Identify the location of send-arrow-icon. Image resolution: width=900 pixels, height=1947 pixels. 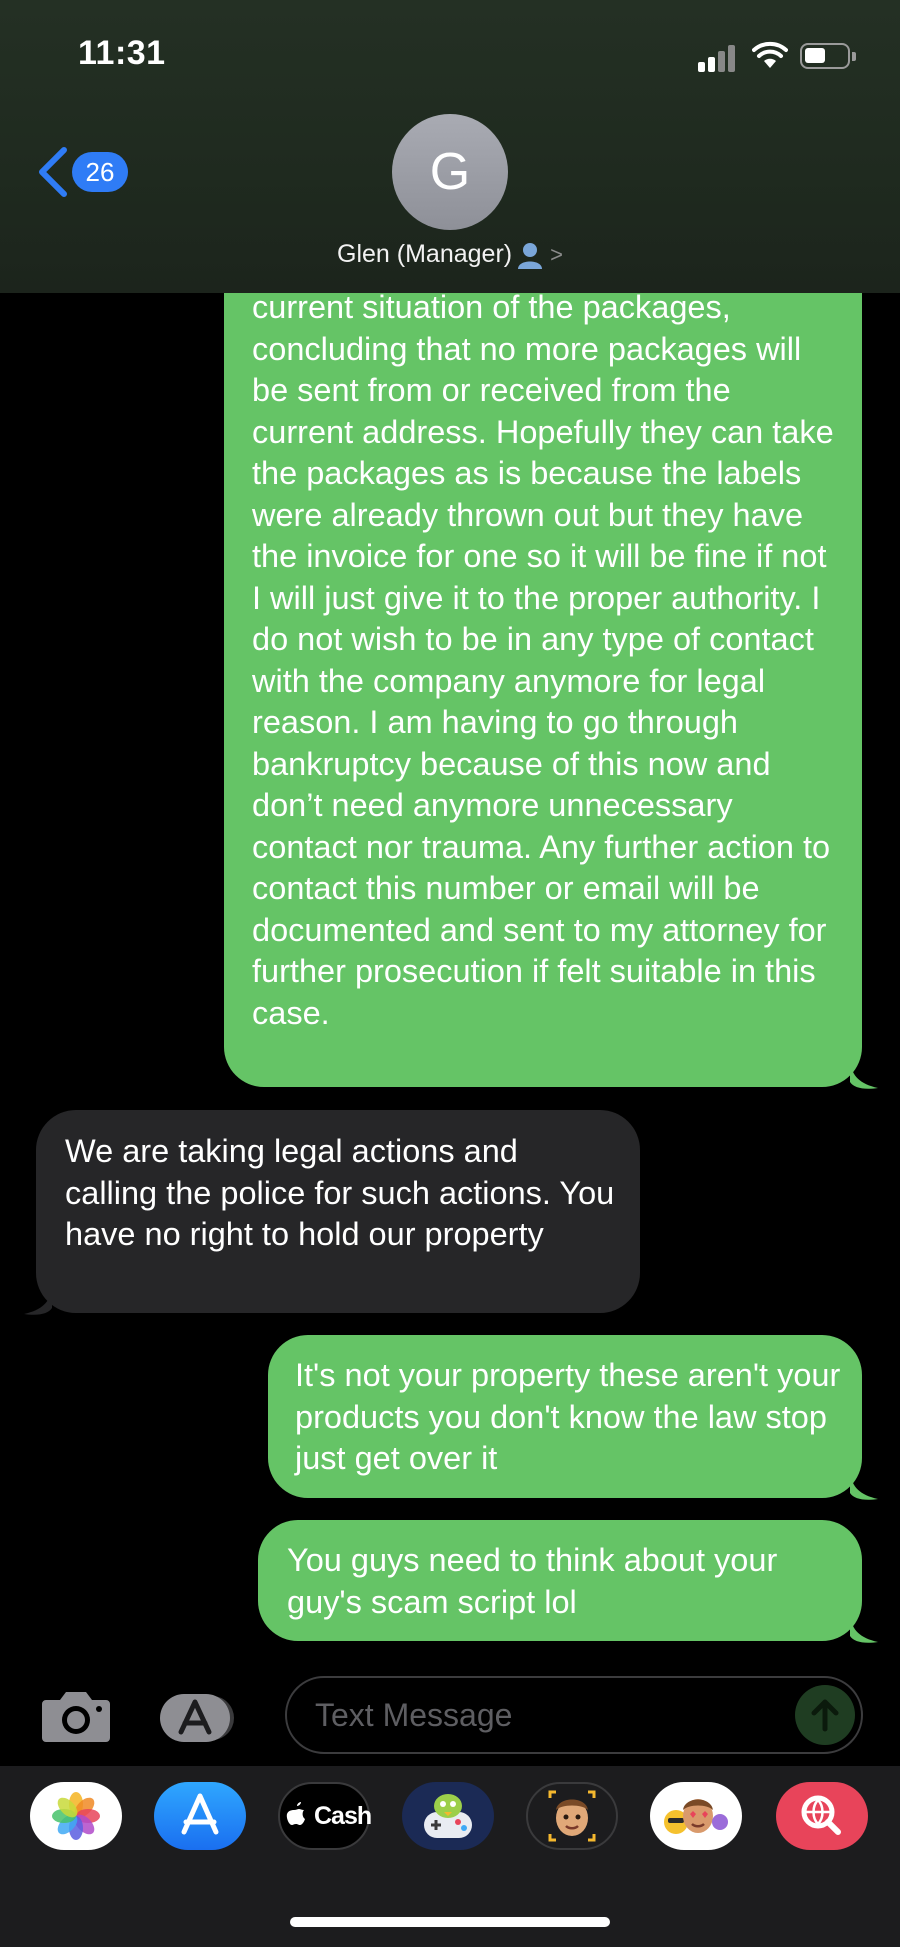
(825, 1715).